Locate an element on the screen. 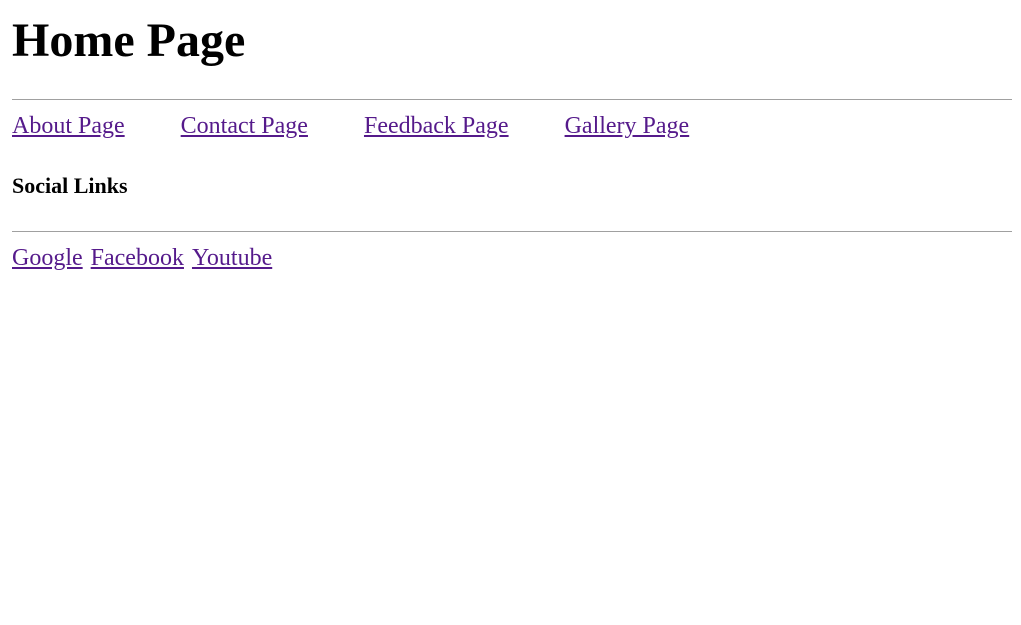 This screenshot has height=625, width=1021. contact-page-link: Contact Page is located at coordinates (244, 126).